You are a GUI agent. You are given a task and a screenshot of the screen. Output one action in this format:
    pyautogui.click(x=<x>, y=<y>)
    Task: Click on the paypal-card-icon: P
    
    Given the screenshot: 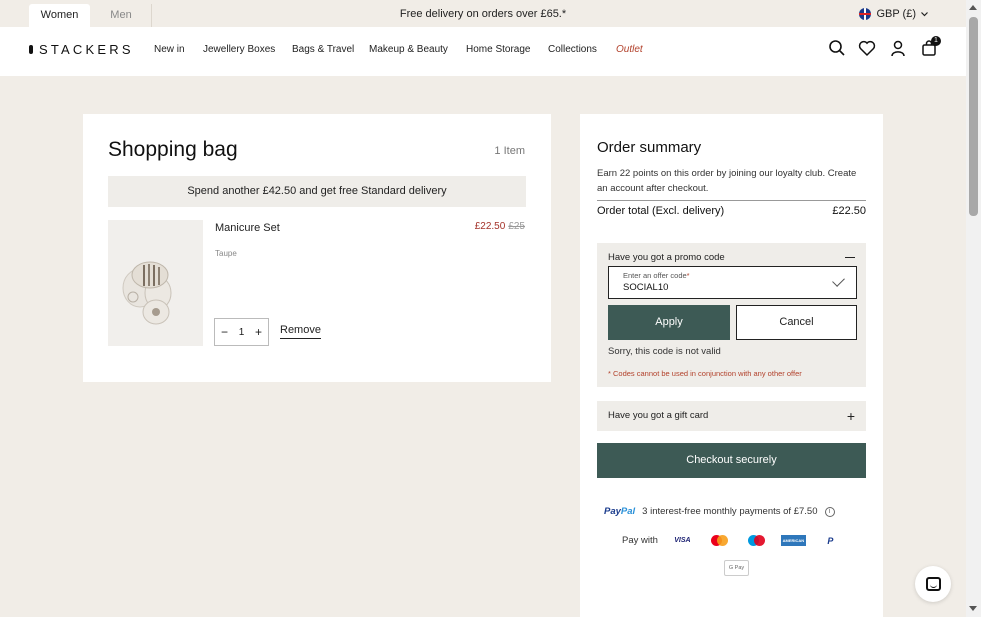 What is the action you would take?
    pyautogui.click(x=830, y=540)
    